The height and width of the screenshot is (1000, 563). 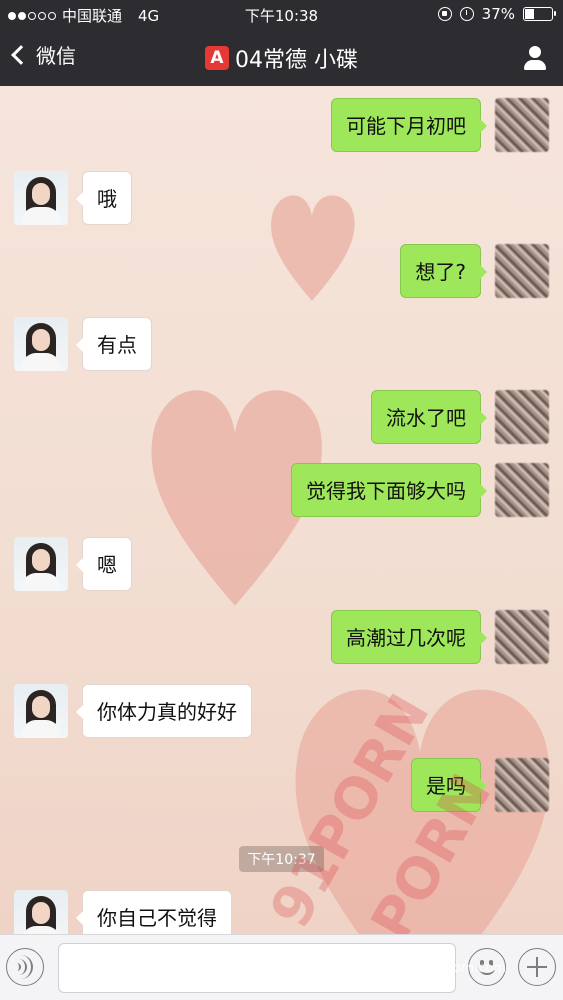 What do you see at coordinates (281, 15) in the screenshot?
I see `status-bar: 中国联通 4G 下午10:38 37%` at bounding box center [281, 15].